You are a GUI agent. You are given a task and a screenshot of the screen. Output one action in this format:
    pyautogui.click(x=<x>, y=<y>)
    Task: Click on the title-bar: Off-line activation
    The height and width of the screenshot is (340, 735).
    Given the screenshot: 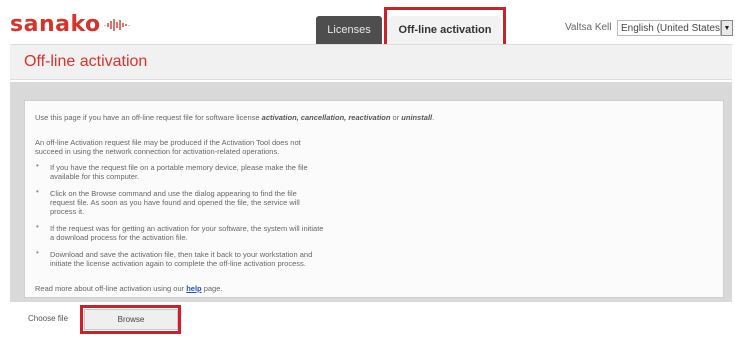 What is the action you would take?
    pyautogui.click(x=371, y=62)
    